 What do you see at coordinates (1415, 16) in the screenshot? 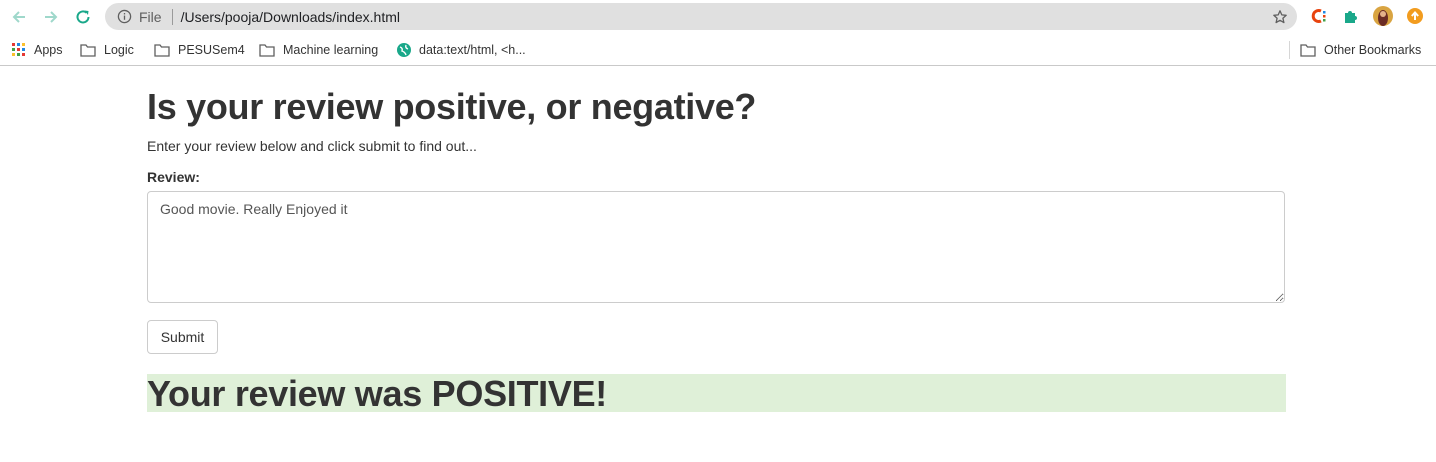
I see `update-arrow-icon` at bounding box center [1415, 16].